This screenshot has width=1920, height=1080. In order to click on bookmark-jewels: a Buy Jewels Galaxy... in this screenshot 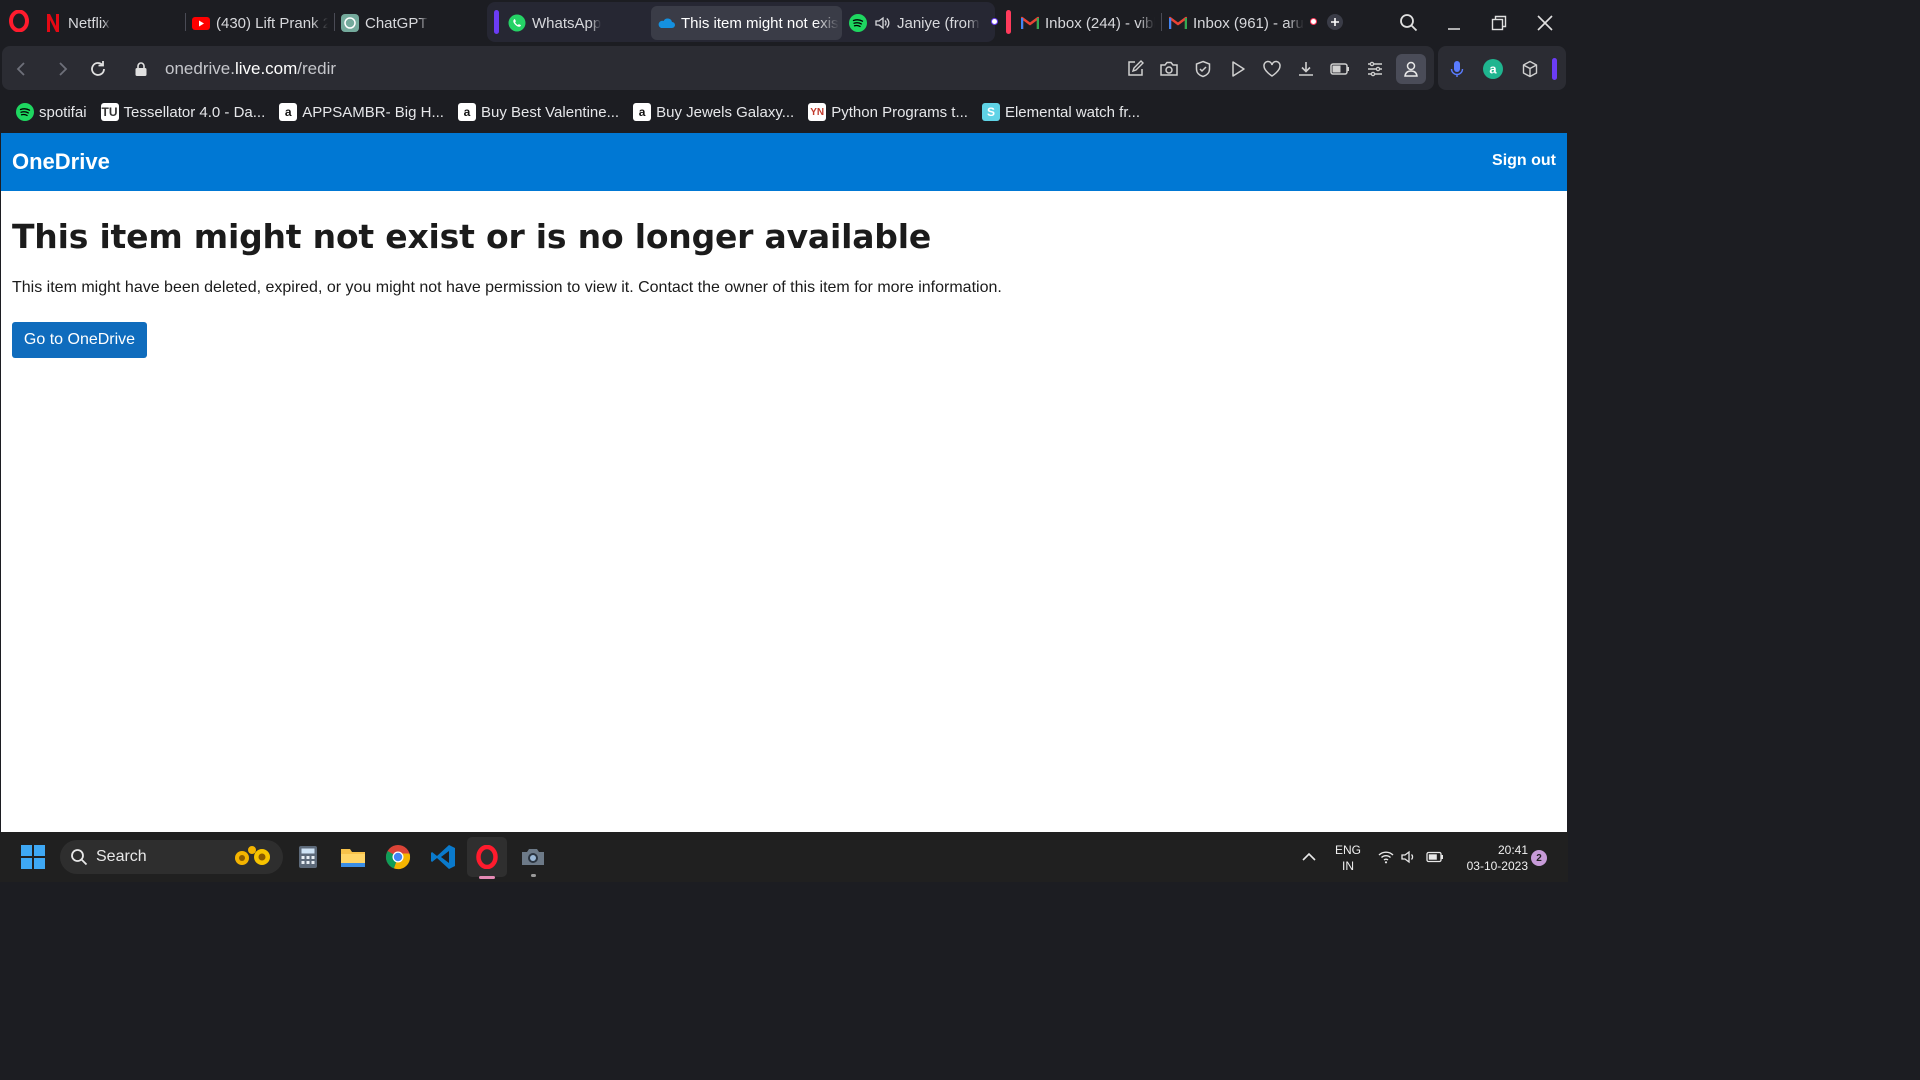, I will do `click(713, 112)`.